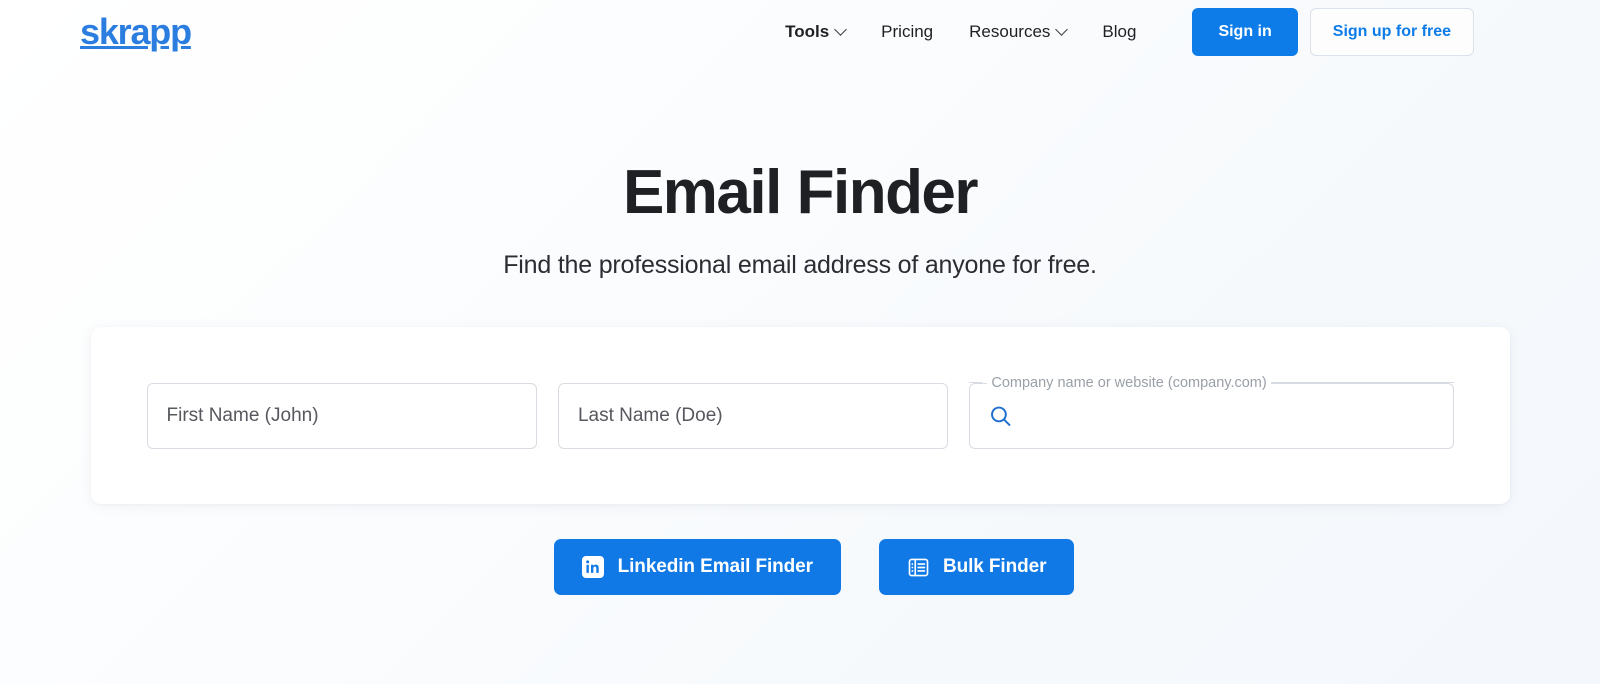 Image resolution: width=1600 pixels, height=684 pixels. Describe the element at coordinates (1391, 32) in the screenshot. I see `sign-up-button: Sign up for free` at that location.